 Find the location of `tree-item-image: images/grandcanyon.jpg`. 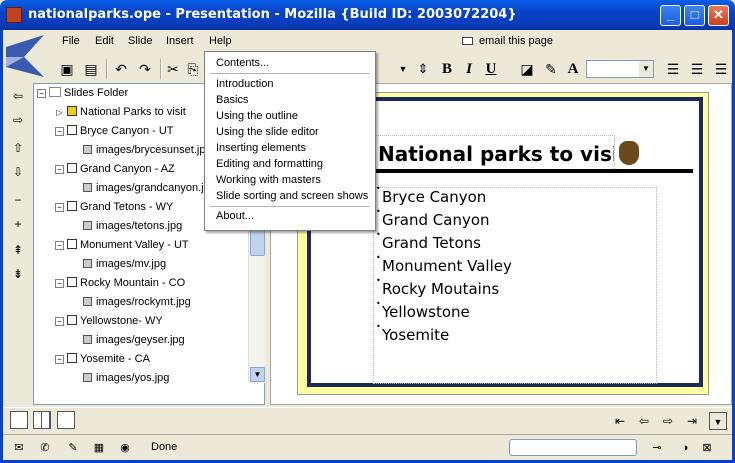

tree-item-image: images/grandcanyon.jpg is located at coordinates (149, 188).